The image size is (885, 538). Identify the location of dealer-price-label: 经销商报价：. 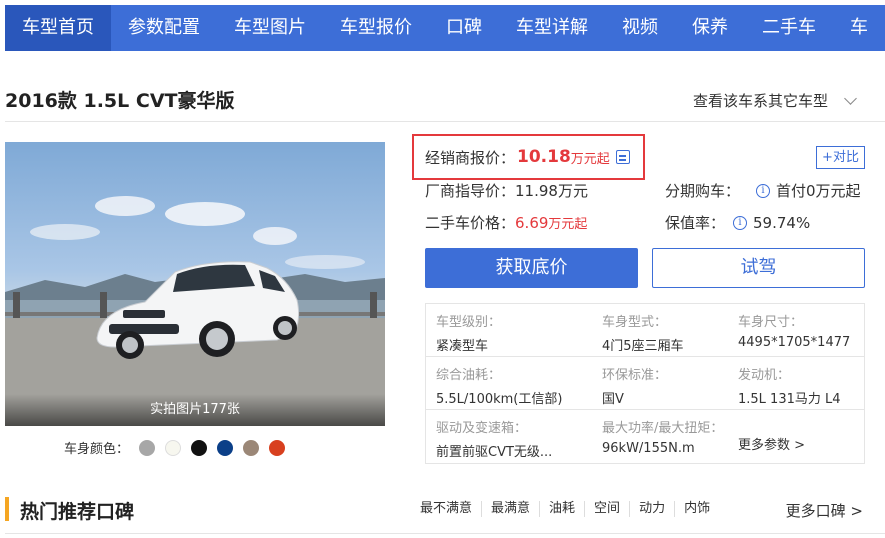
(470, 157).